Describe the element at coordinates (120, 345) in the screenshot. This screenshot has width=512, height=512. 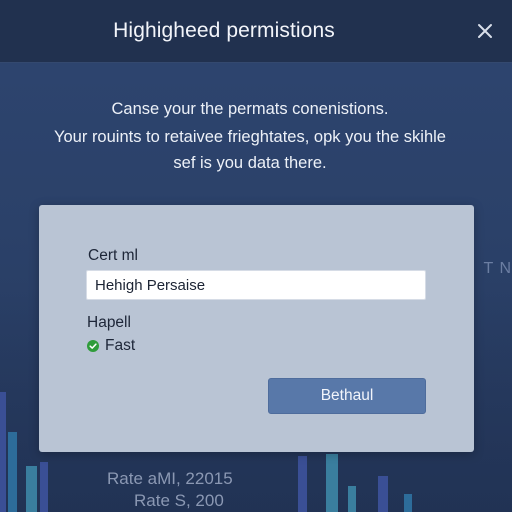
I see `status-text: Fast` at that location.